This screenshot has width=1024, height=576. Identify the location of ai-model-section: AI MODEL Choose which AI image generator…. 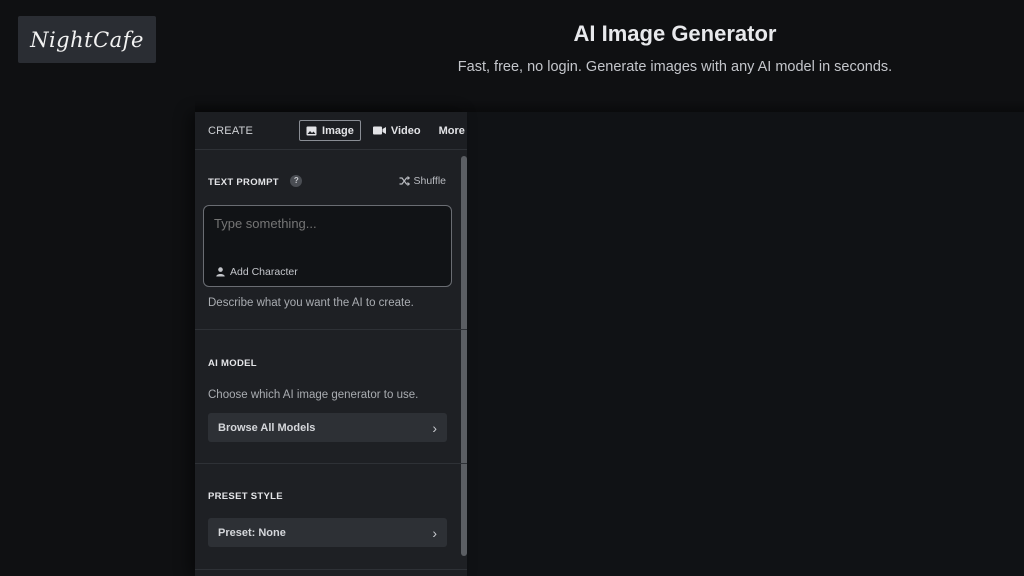
(331, 397).